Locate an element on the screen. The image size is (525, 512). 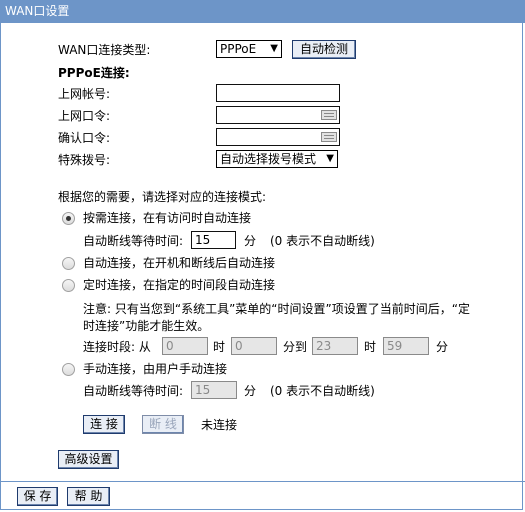
minute-unit: 分 is located at coordinates (442, 347).